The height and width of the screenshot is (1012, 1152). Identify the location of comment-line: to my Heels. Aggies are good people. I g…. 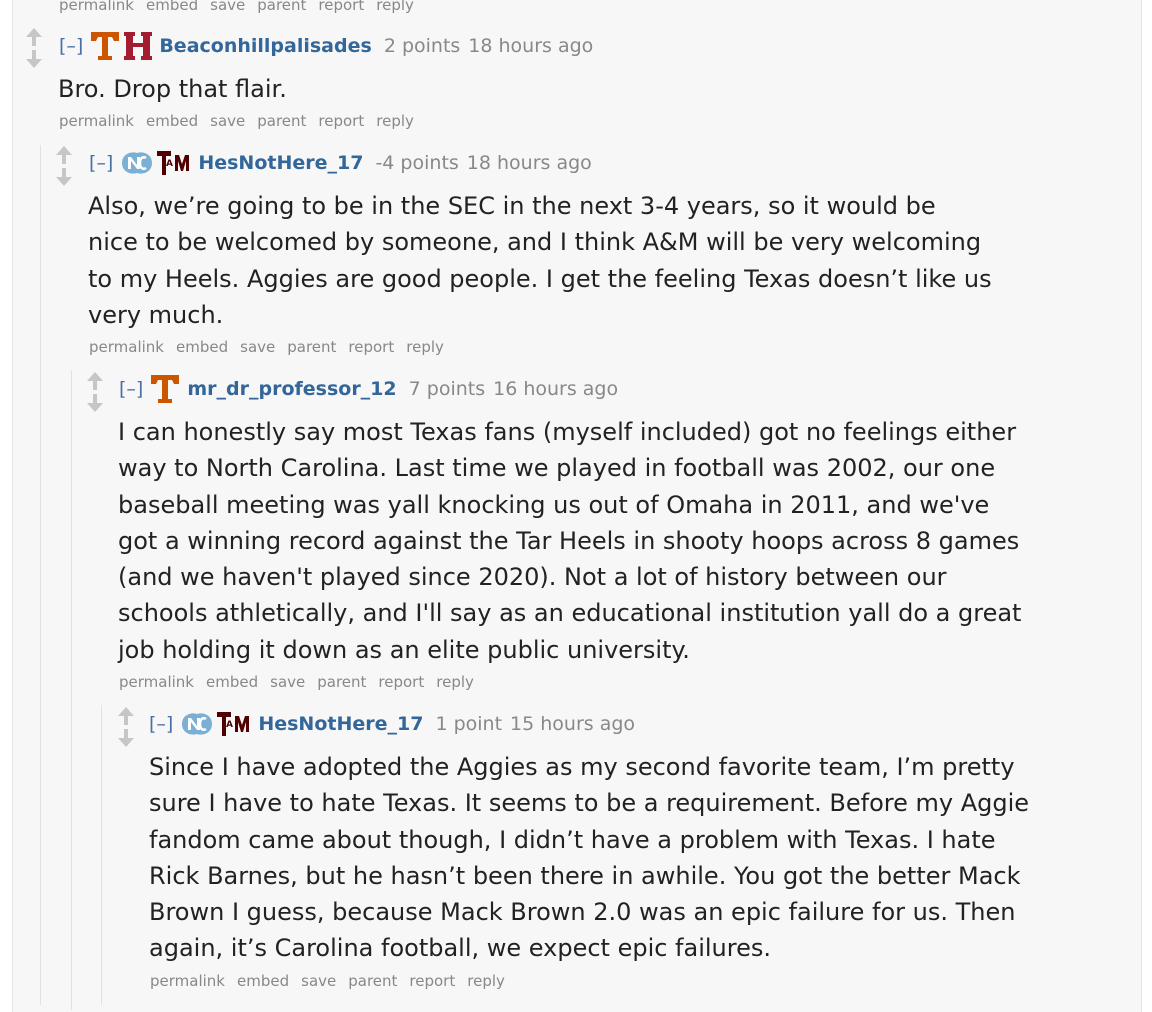
(540, 278).